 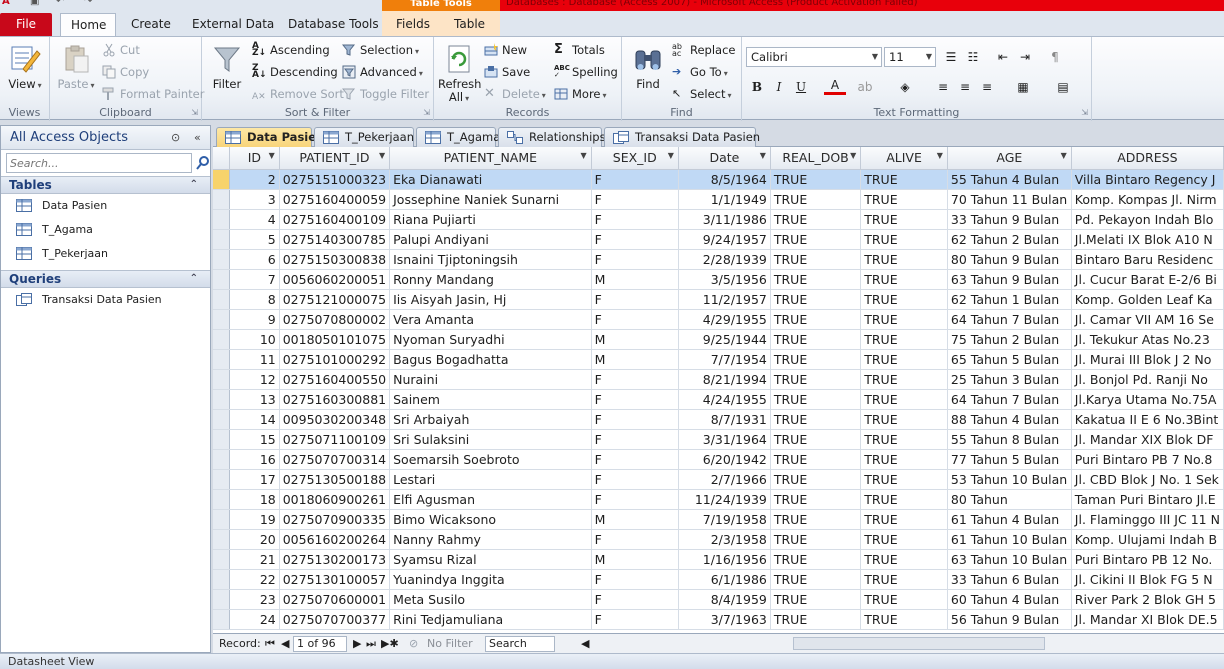 I want to click on table-cell: 70 Tahun 11 Bulan, so click(x=1009, y=199).